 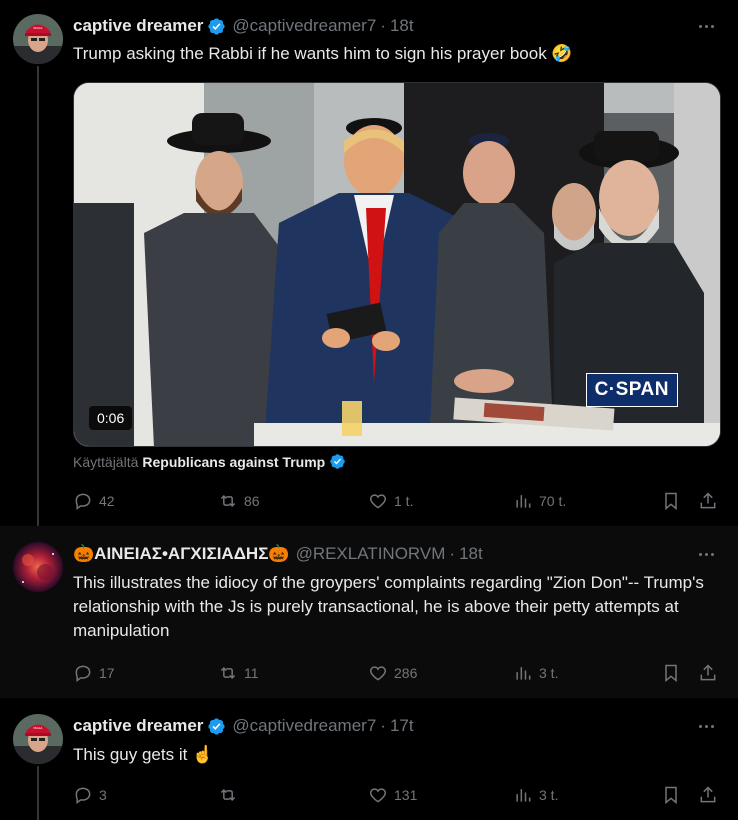 I want to click on repost-button, so click(x=231, y=795).